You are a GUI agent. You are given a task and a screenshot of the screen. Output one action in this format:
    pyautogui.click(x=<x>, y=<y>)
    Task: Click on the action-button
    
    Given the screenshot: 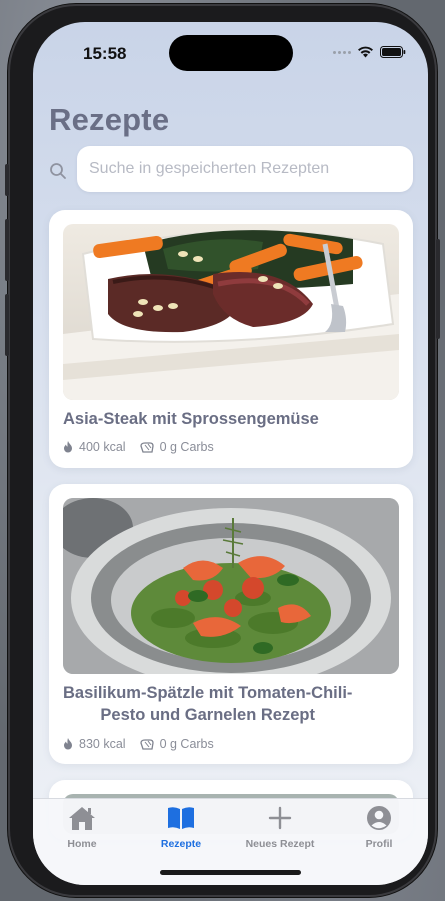 What is the action you would take?
    pyautogui.click(x=7, y=180)
    